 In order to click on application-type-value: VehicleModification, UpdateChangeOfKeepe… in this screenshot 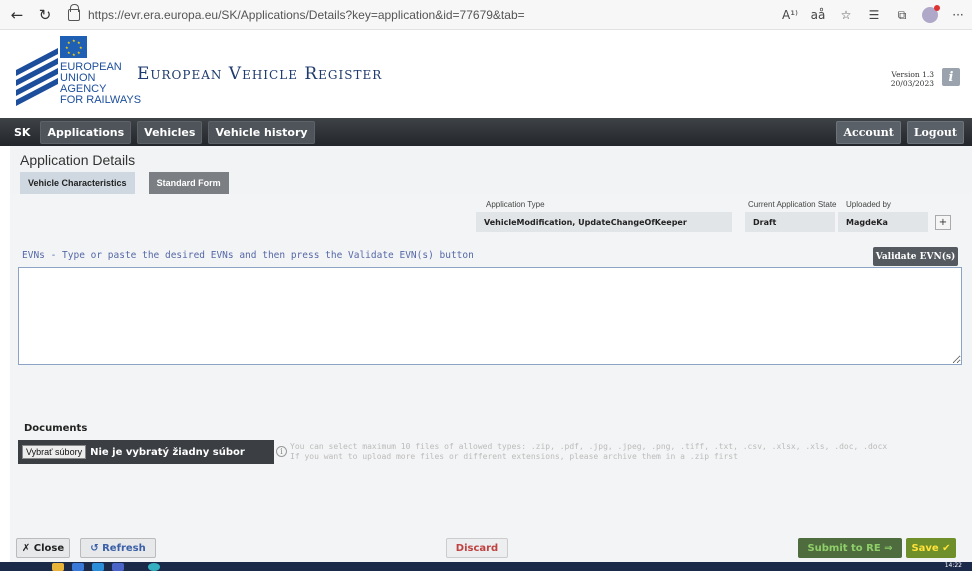, I will do `click(604, 222)`.